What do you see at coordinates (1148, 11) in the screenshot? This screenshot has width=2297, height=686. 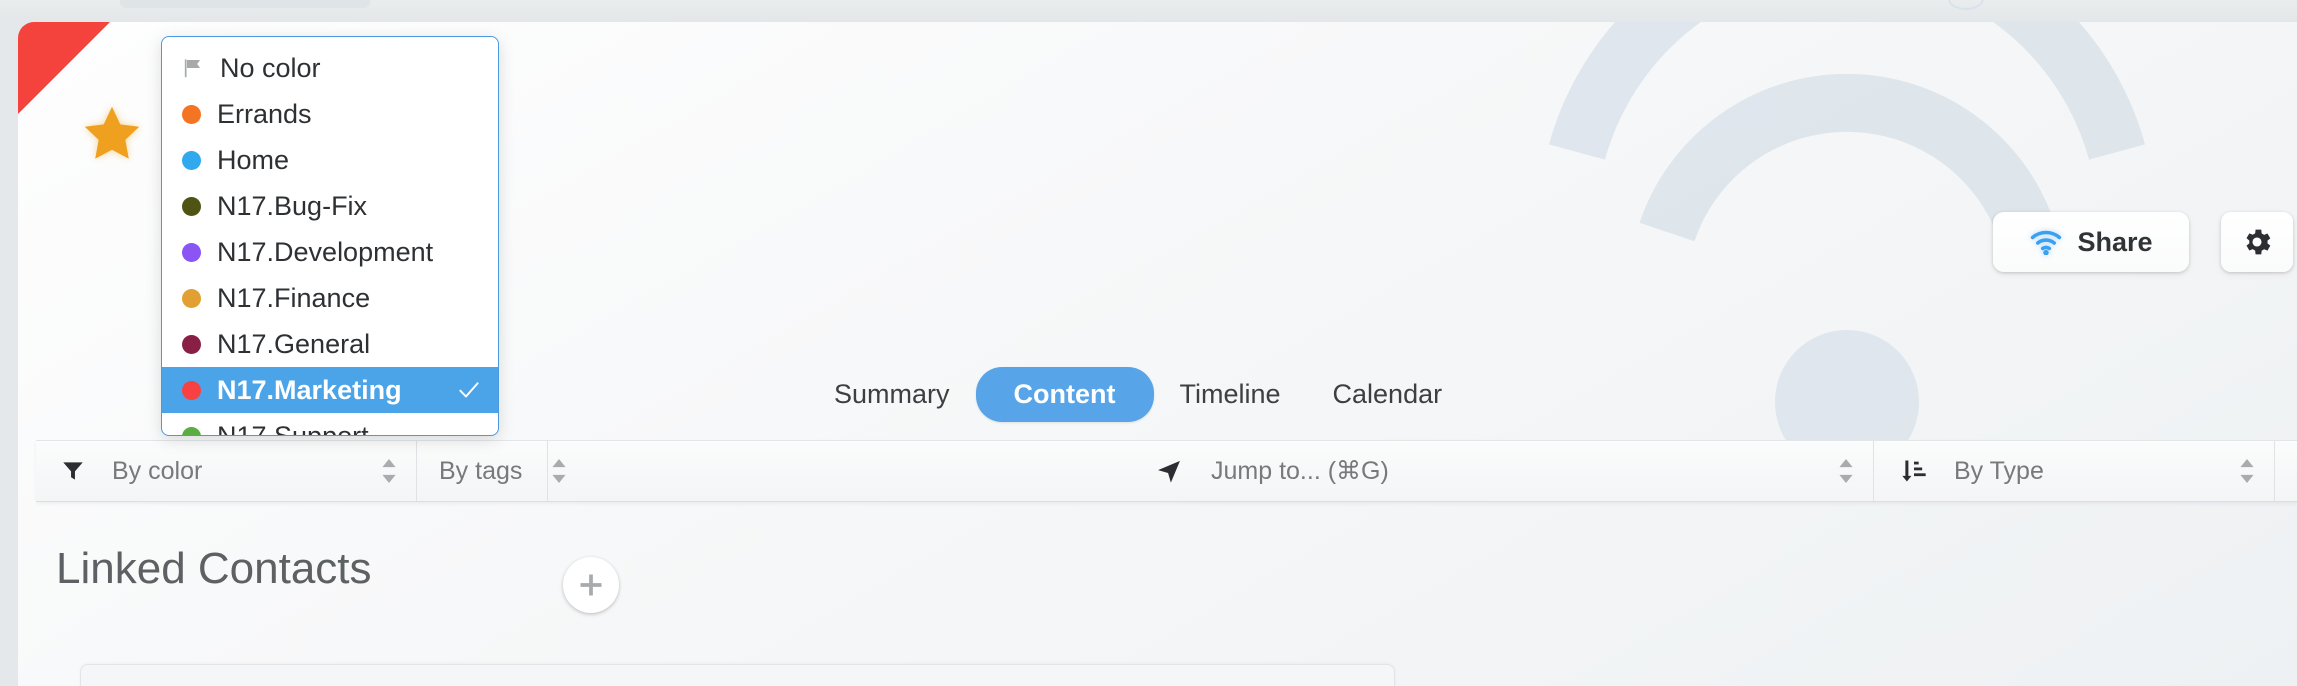 I see `desktop-background-strip` at bounding box center [1148, 11].